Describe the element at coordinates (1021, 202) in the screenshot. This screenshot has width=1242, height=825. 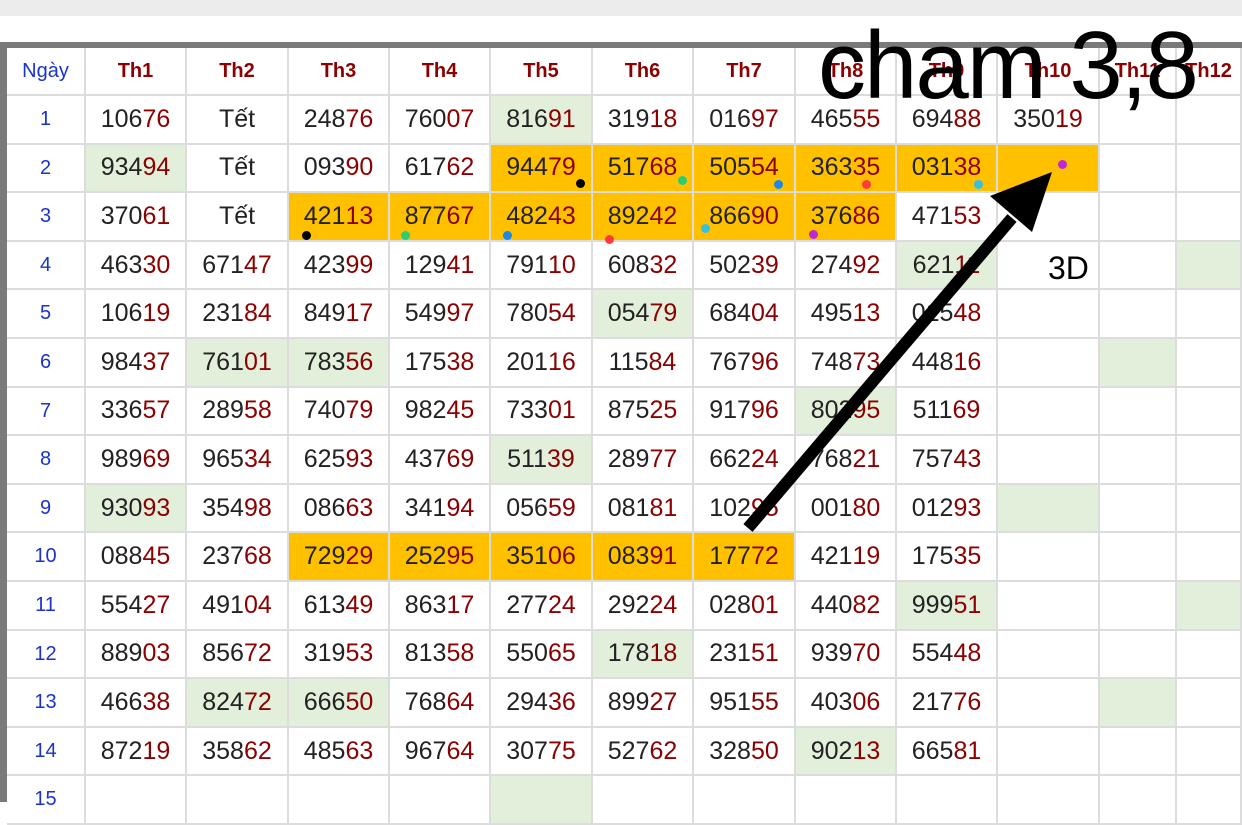
I see `arrow-head` at that location.